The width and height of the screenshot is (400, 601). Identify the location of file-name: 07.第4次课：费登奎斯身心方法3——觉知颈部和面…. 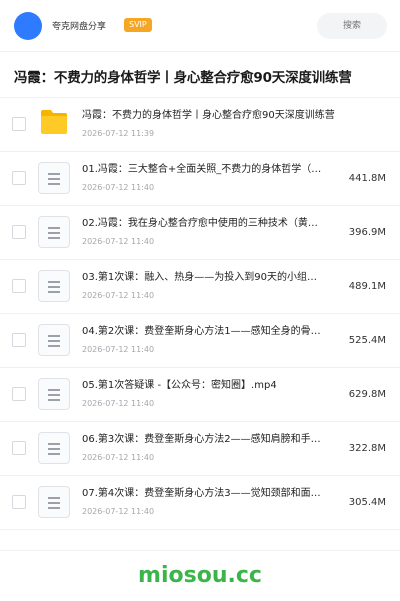
(201, 493).